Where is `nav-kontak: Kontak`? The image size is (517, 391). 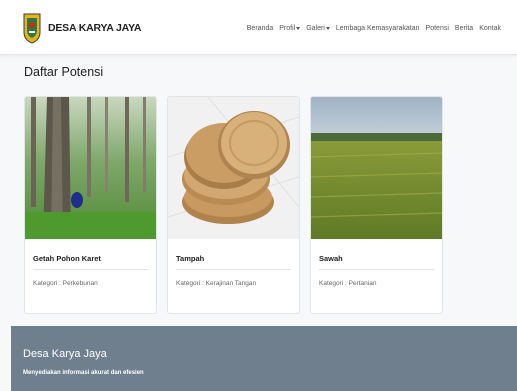 nav-kontak: Kontak is located at coordinates (490, 28).